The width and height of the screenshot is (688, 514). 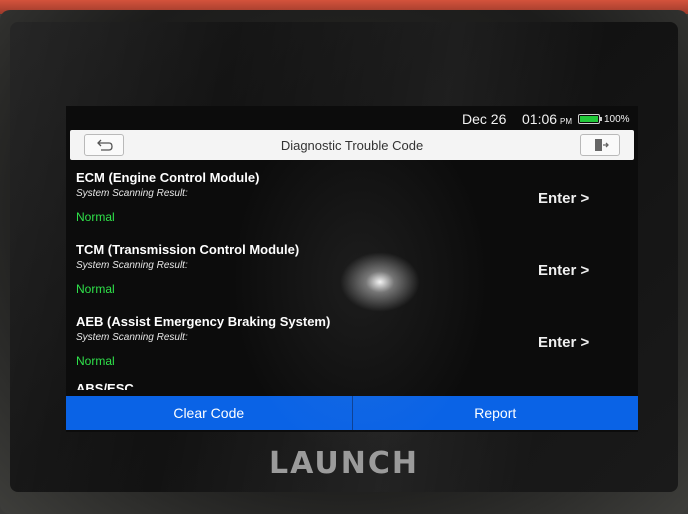 I want to click on system-name: ECM (Engine Control Module), so click(x=168, y=177).